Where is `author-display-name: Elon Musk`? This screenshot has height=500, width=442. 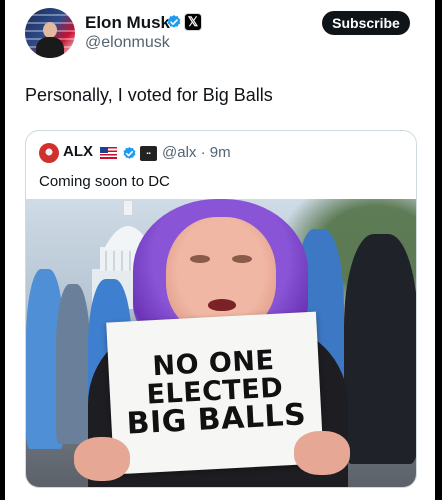 author-display-name: Elon Musk is located at coordinates (127, 23).